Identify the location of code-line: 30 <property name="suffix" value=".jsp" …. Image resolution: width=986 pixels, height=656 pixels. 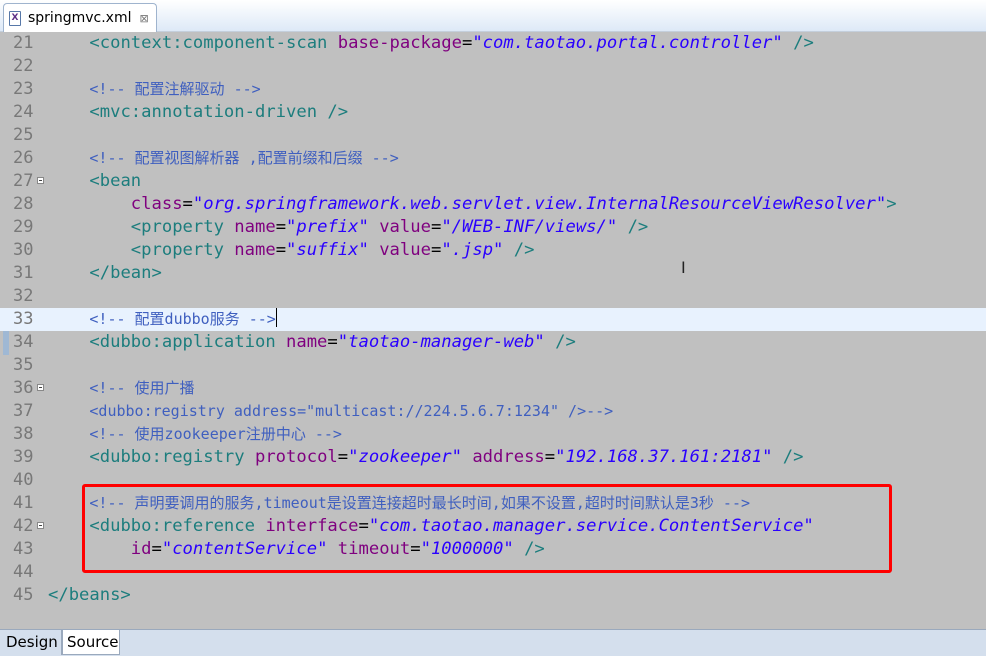
(493, 250).